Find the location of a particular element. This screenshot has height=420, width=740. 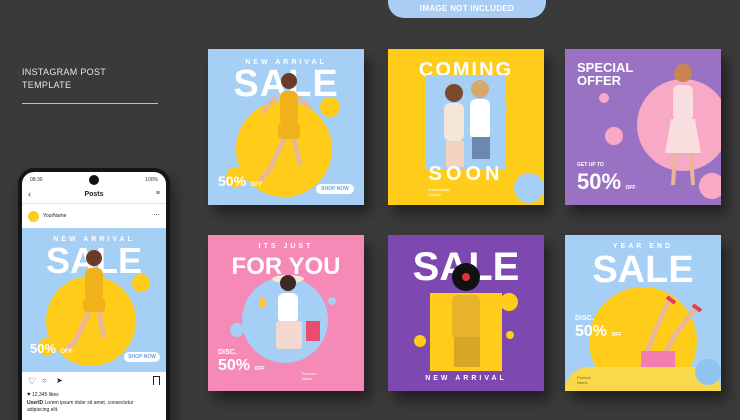

post-card-special-offer: SPECIAL OFFER GET UP TO 50% OFF is located at coordinates (643, 127).